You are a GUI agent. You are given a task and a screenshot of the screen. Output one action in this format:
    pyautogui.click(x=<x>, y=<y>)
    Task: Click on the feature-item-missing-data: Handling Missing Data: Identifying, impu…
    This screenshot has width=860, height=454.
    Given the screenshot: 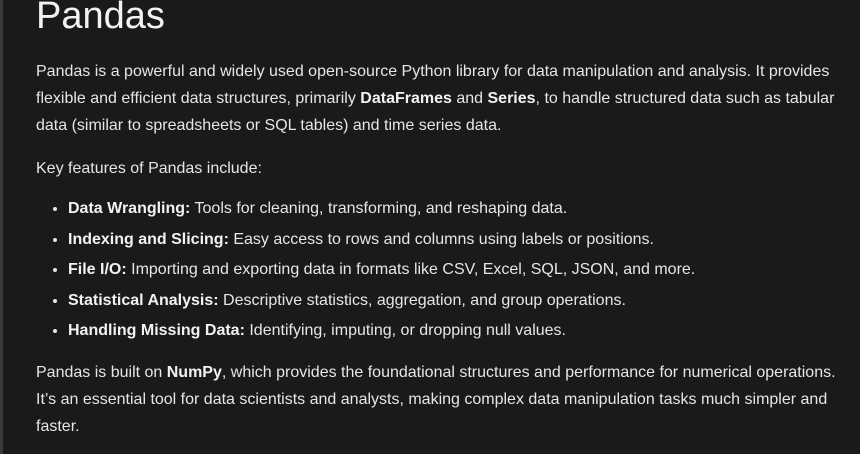 What is the action you would take?
    pyautogui.click(x=452, y=331)
    